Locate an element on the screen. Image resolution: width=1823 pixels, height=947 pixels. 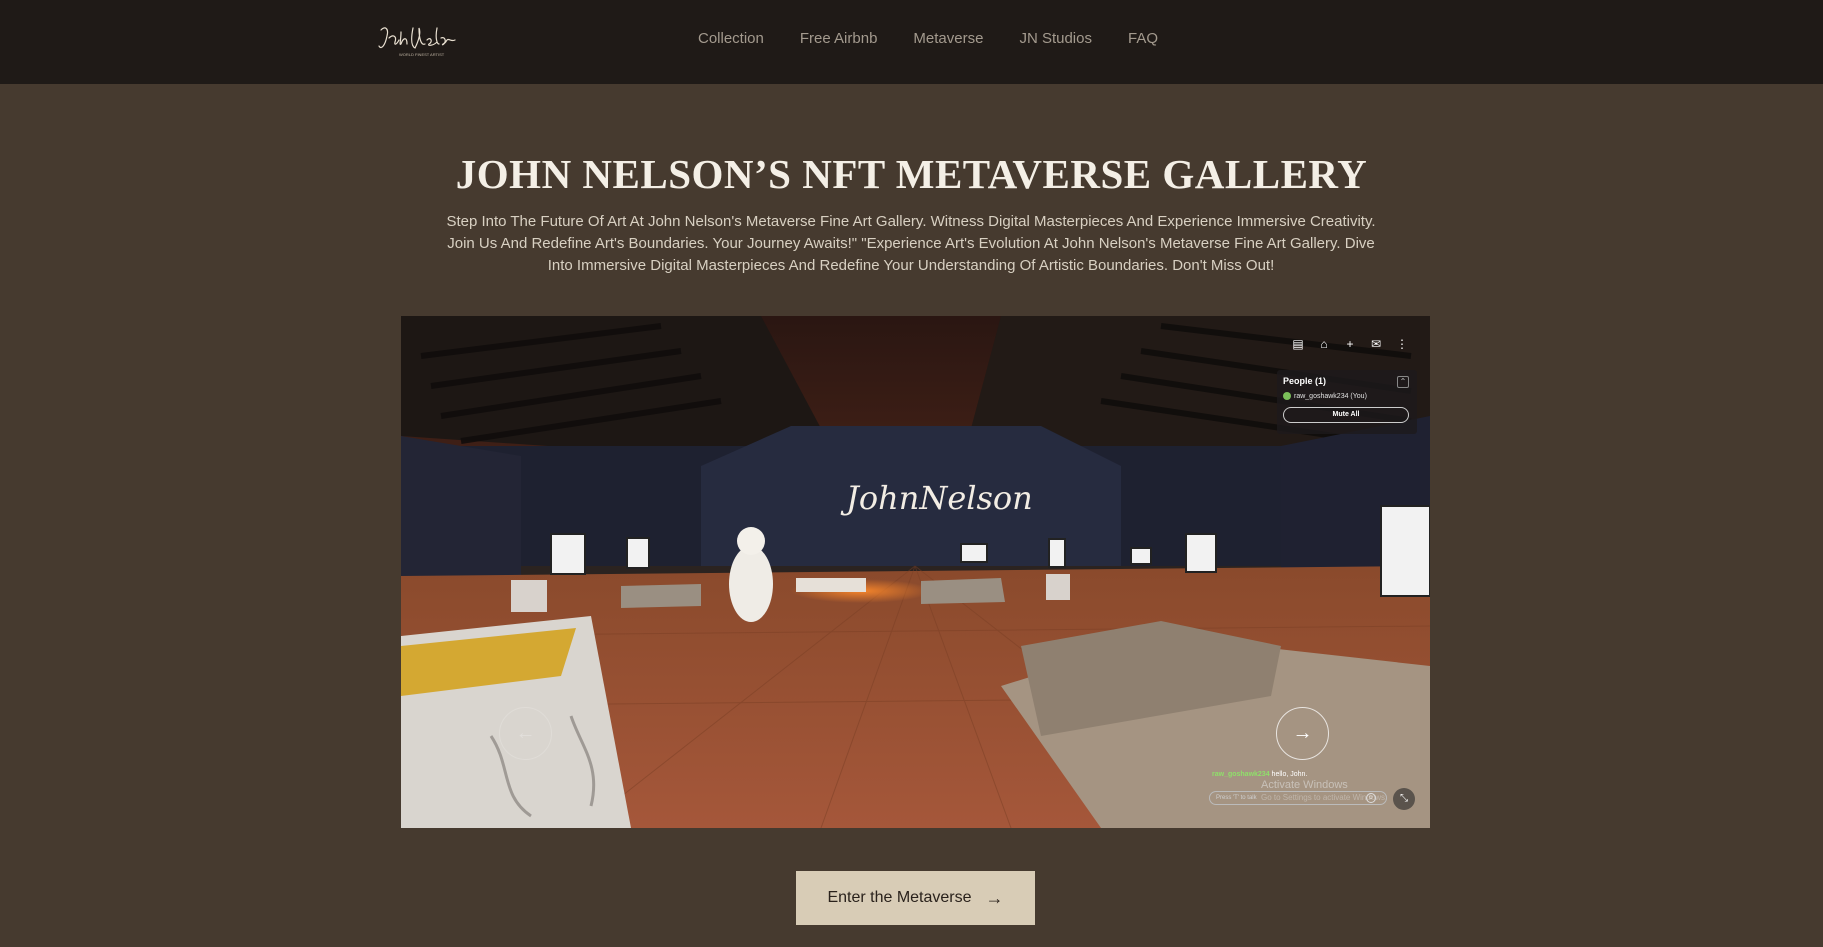
nav-metaverse: Metaverse is located at coordinates (948, 38).